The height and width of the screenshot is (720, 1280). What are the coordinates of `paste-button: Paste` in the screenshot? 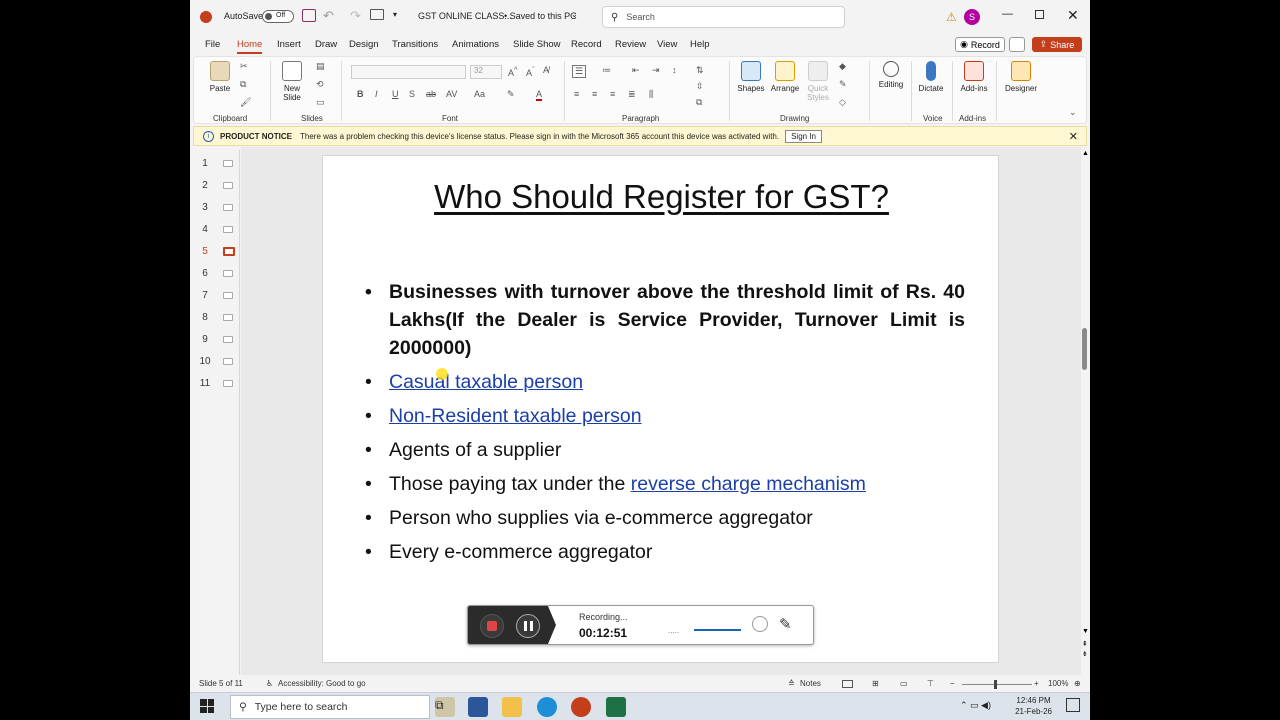 It's located at (220, 77).